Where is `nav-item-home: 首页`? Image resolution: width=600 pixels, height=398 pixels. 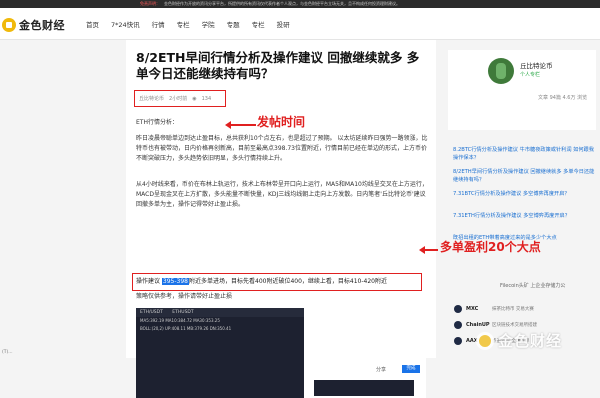
nav-item-home: 首页 is located at coordinates (92, 24).